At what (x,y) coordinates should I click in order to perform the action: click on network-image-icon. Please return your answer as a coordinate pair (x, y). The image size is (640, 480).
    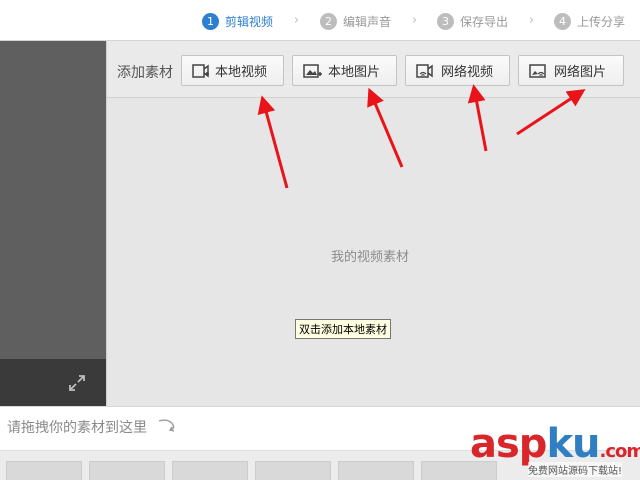
    Looking at the image, I should click on (537, 70).